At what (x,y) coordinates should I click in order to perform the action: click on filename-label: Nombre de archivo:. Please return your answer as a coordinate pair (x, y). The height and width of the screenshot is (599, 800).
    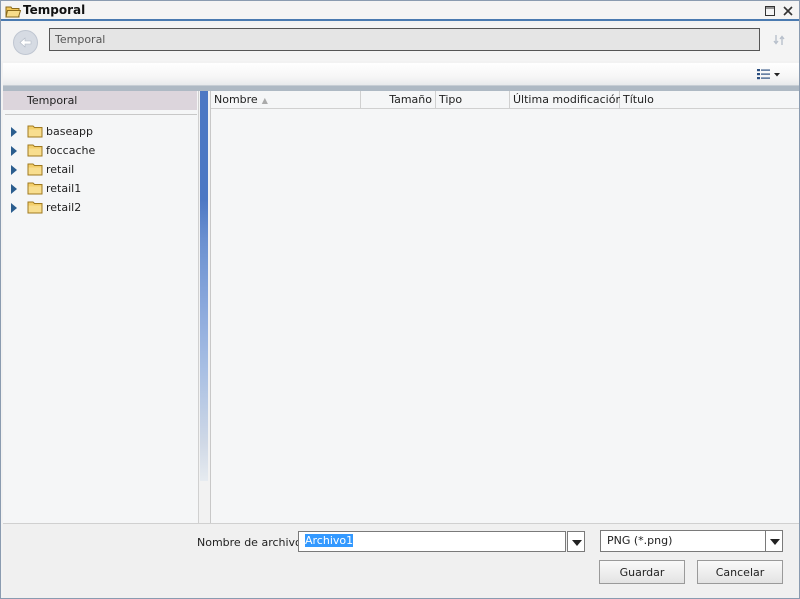
    Looking at the image, I should click on (251, 542).